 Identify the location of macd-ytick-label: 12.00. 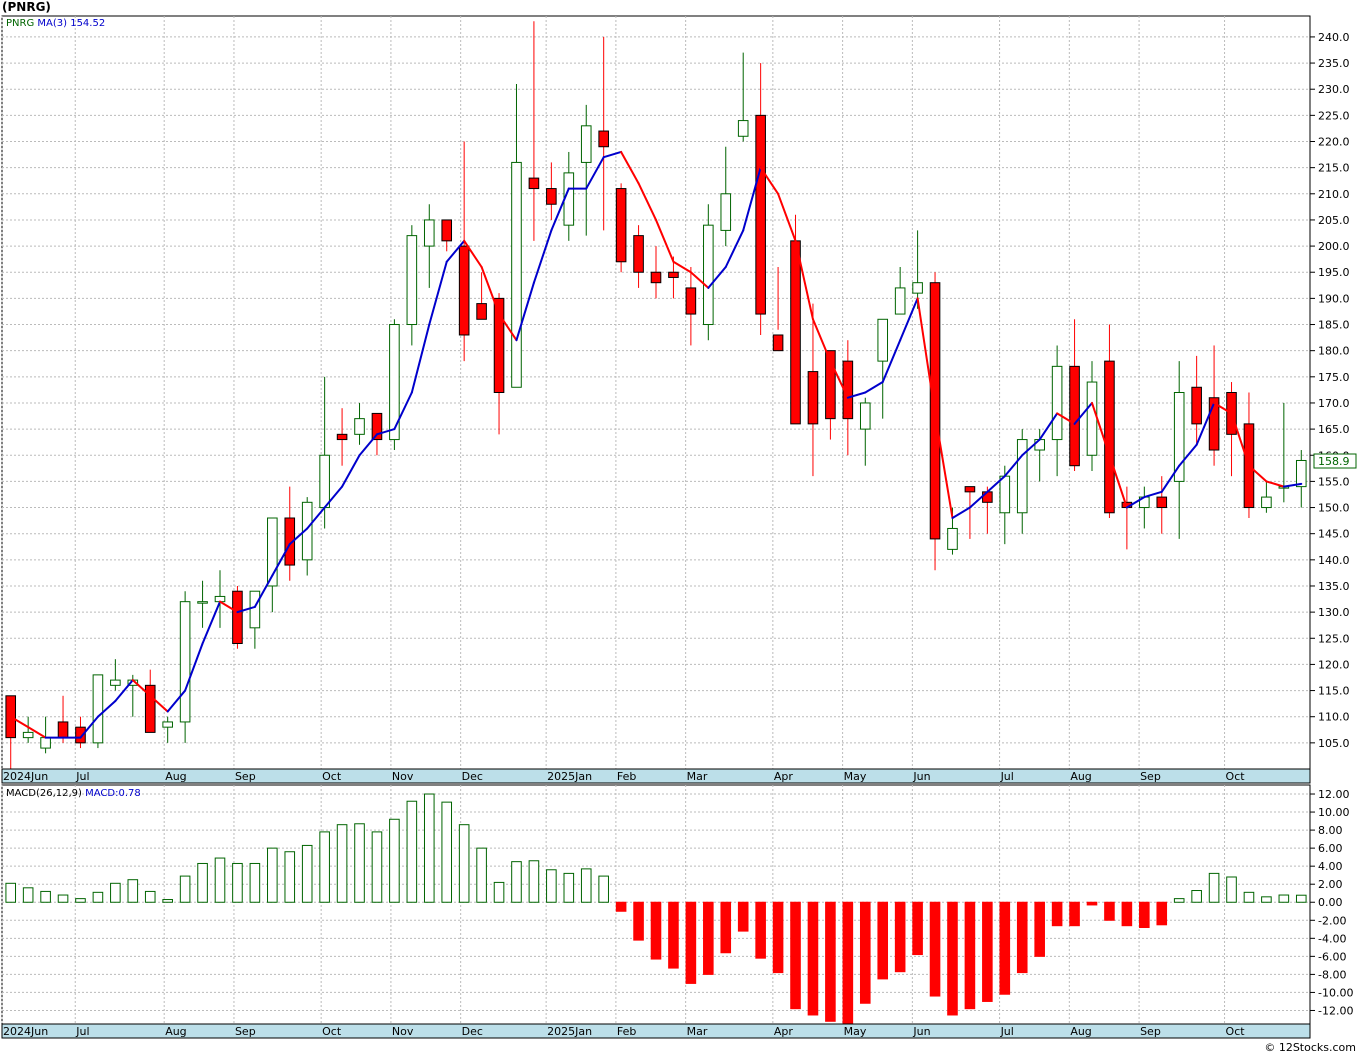
(1334, 794).